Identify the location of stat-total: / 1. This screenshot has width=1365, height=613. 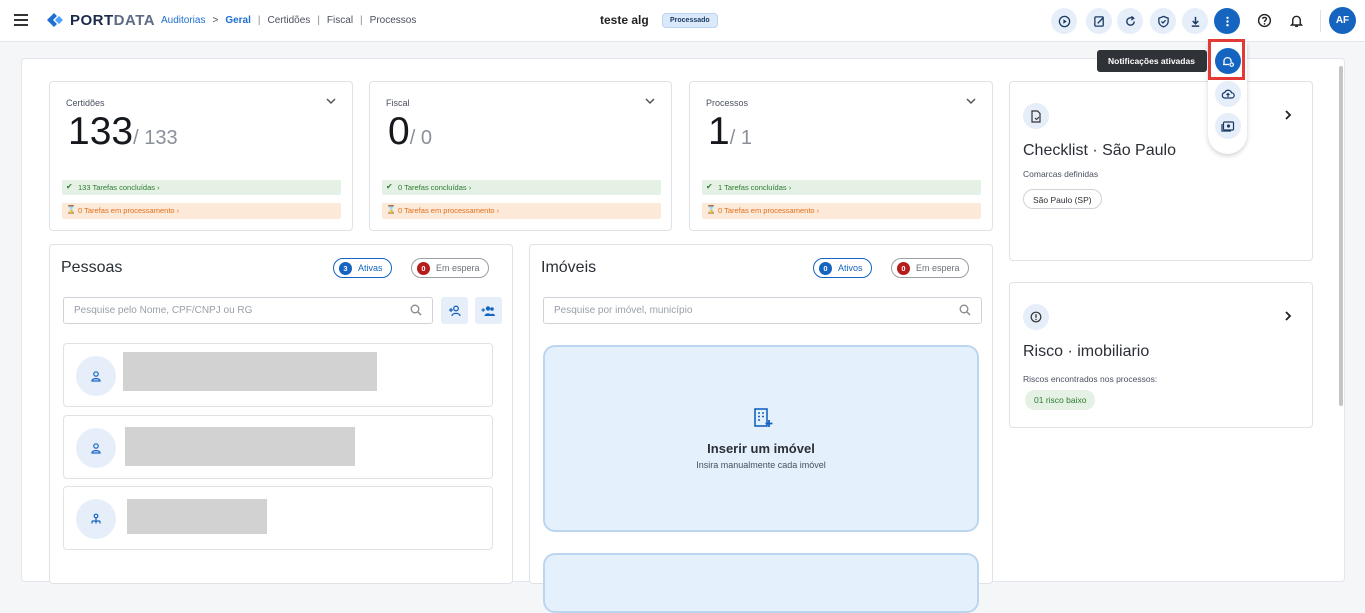
(740, 138).